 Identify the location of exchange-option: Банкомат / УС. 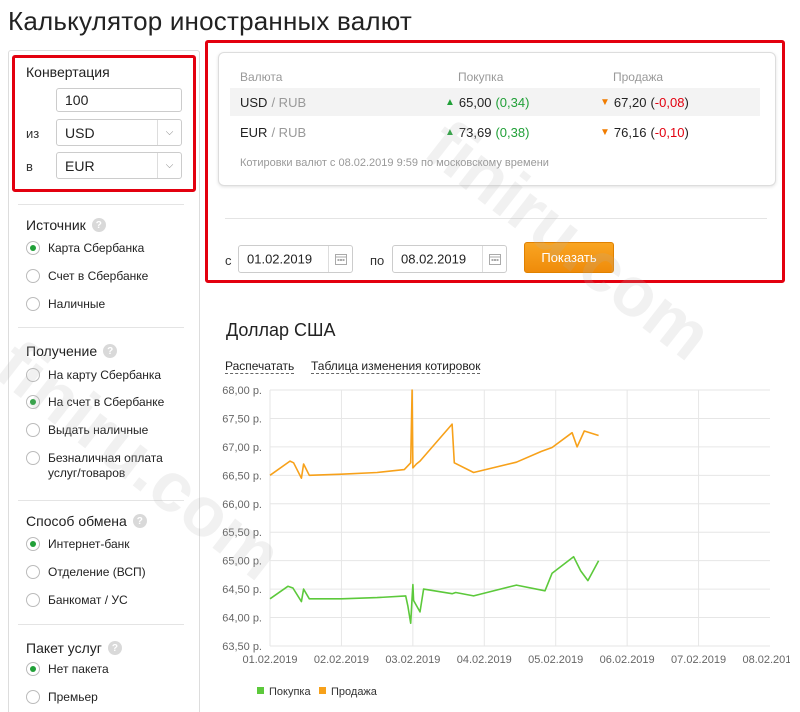
(77, 600).